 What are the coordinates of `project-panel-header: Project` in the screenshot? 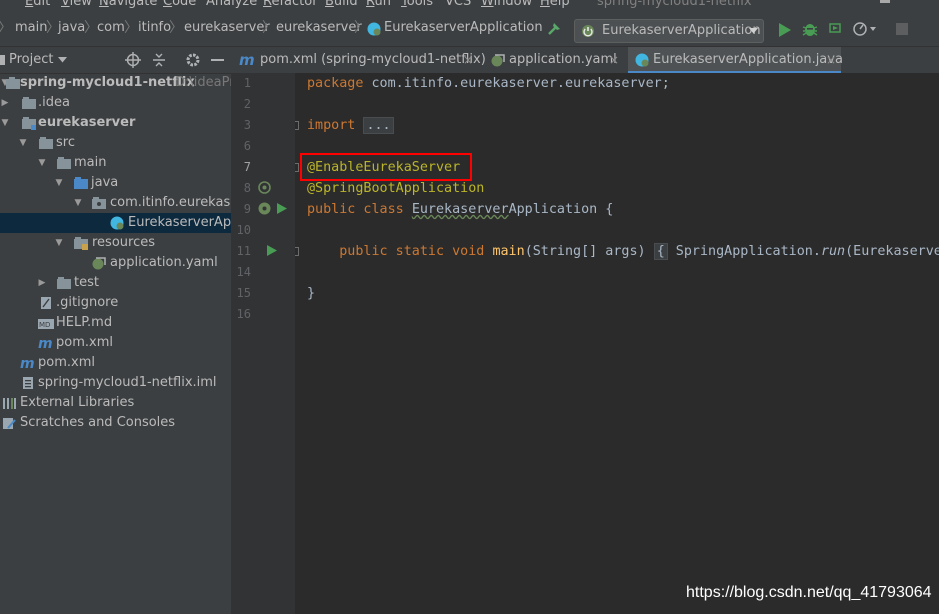 It's located at (115, 60).